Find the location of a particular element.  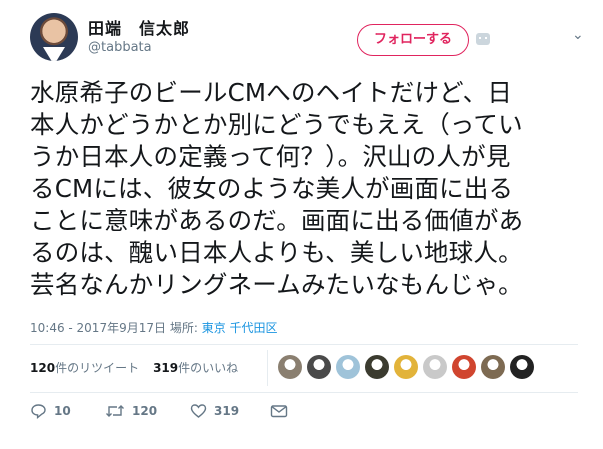

retweets-stat: 120件のリツイート is located at coordinates (84, 368).